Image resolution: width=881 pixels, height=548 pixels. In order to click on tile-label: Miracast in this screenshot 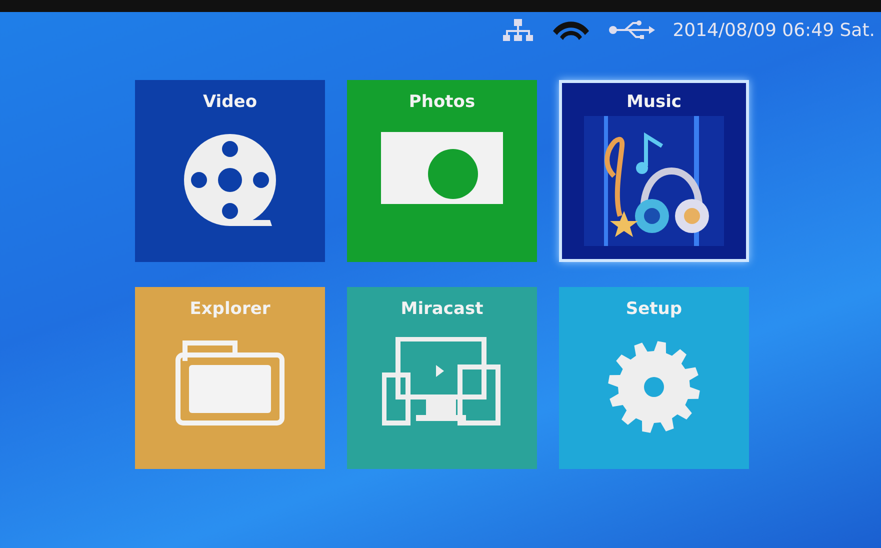, I will do `click(442, 309)`.